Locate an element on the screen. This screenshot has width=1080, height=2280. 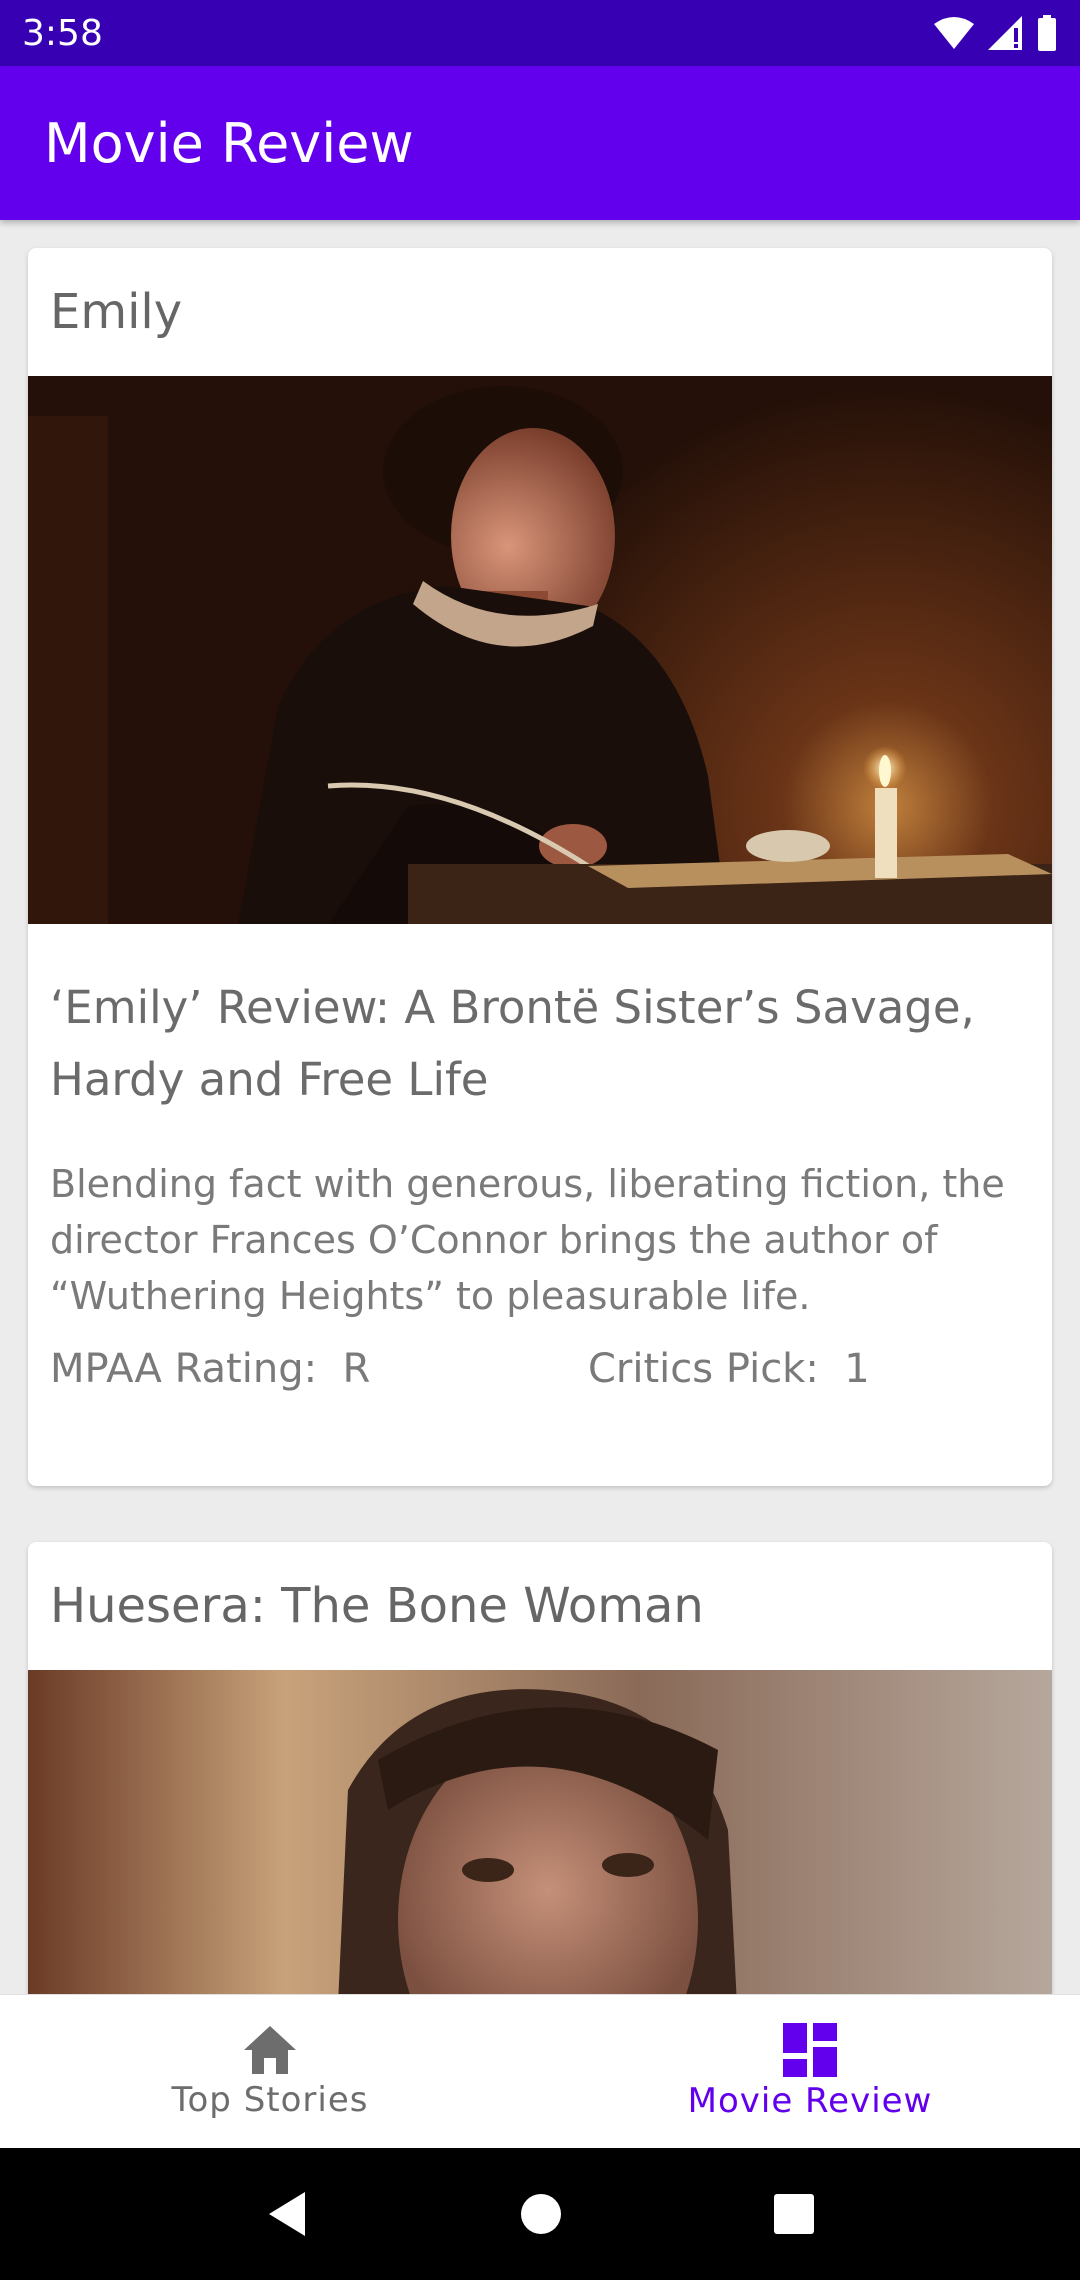
system-navigation-bar is located at coordinates (540, 2214).